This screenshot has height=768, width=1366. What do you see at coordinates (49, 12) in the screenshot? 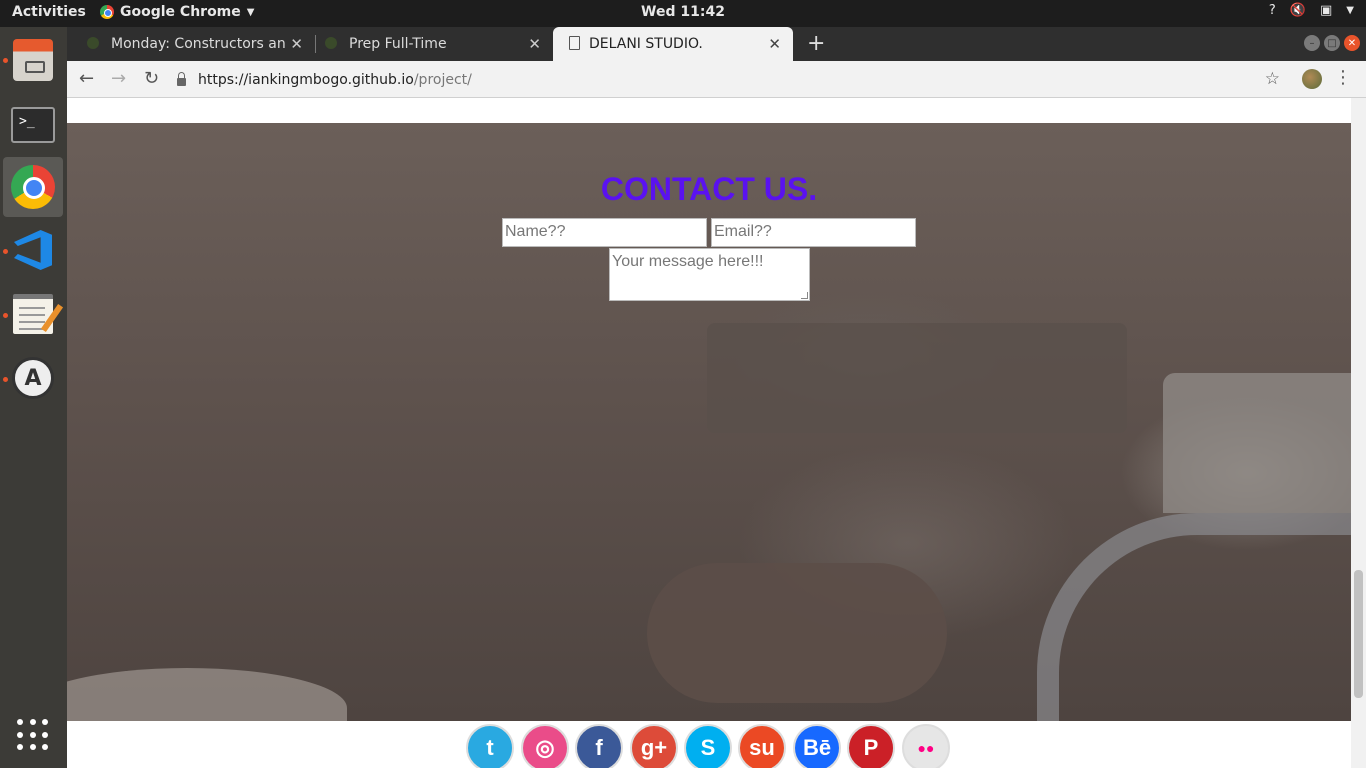
I see `activities-button: Activities` at bounding box center [49, 12].